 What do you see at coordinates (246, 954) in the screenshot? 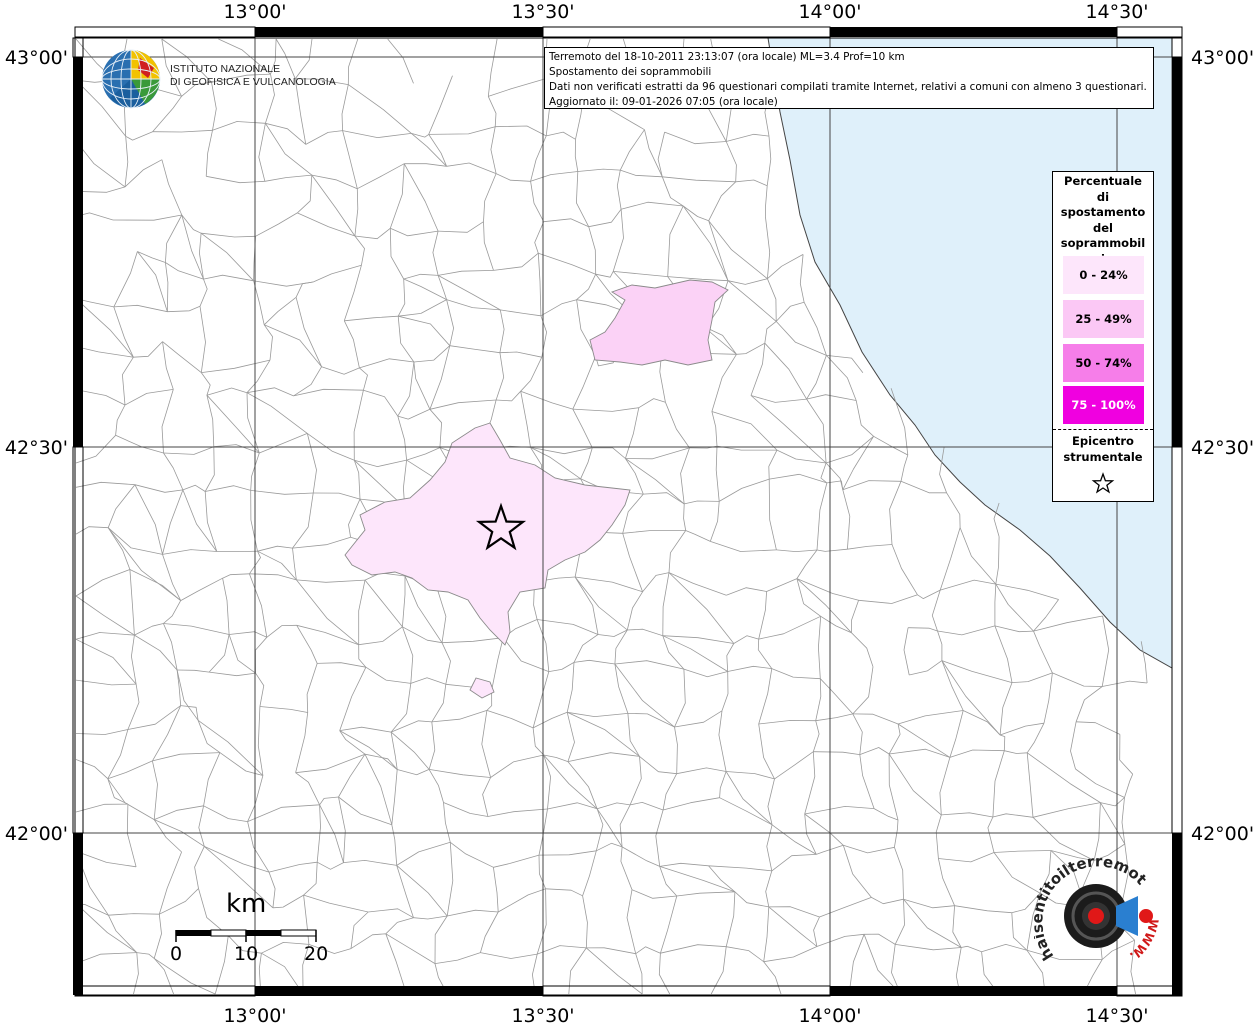
I see `scale-tick-10: 10` at bounding box center [246, 954].